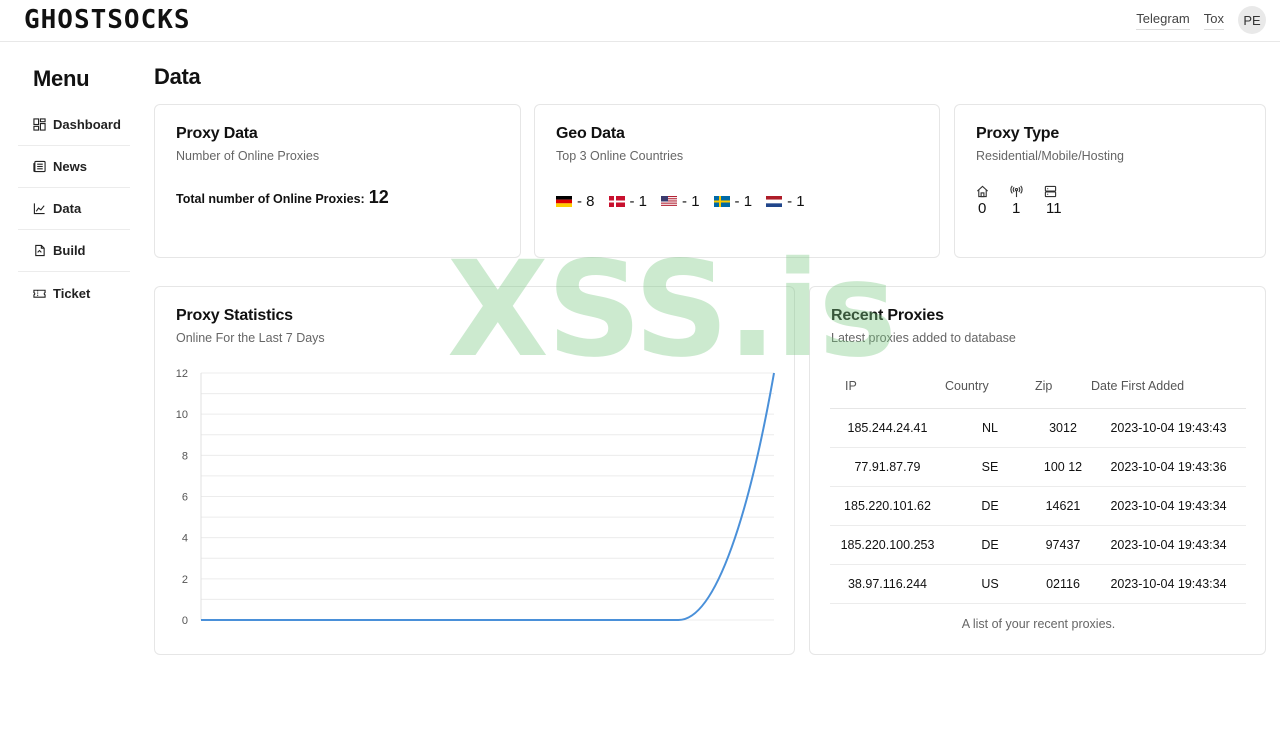 This screenshot has height=755, width=1280. What do you see at coordinates (1016, 208) in the screenshot?
I see `proxy-type-value: 1` at bounding box center [1016, 208].